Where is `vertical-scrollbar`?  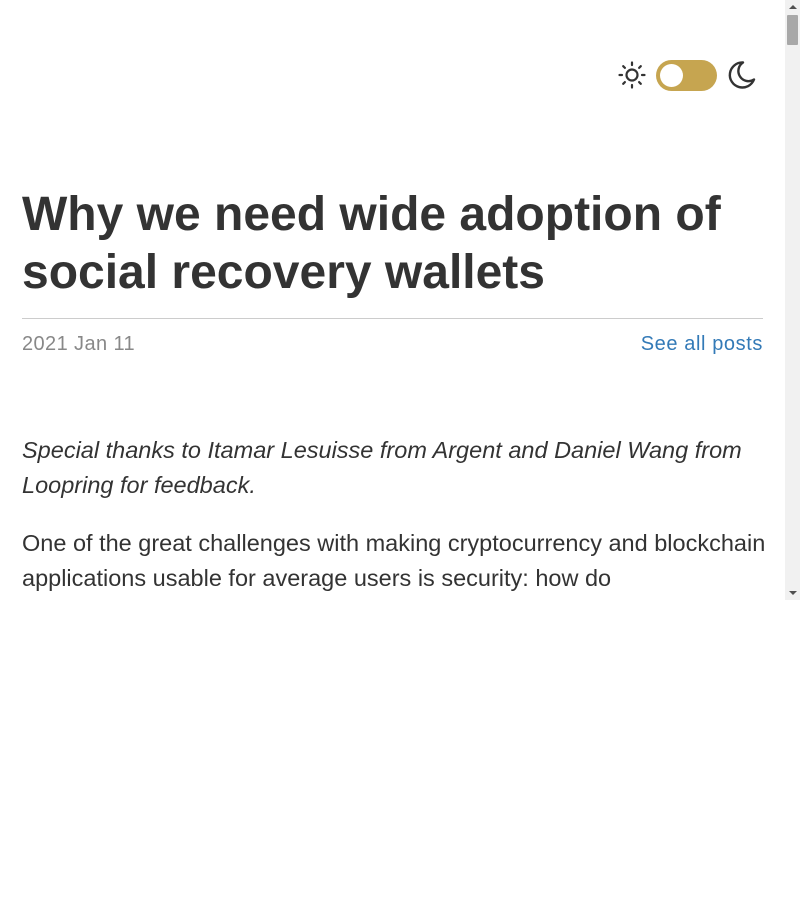
vertical-scrollbar is located at coordinates (792, 300).